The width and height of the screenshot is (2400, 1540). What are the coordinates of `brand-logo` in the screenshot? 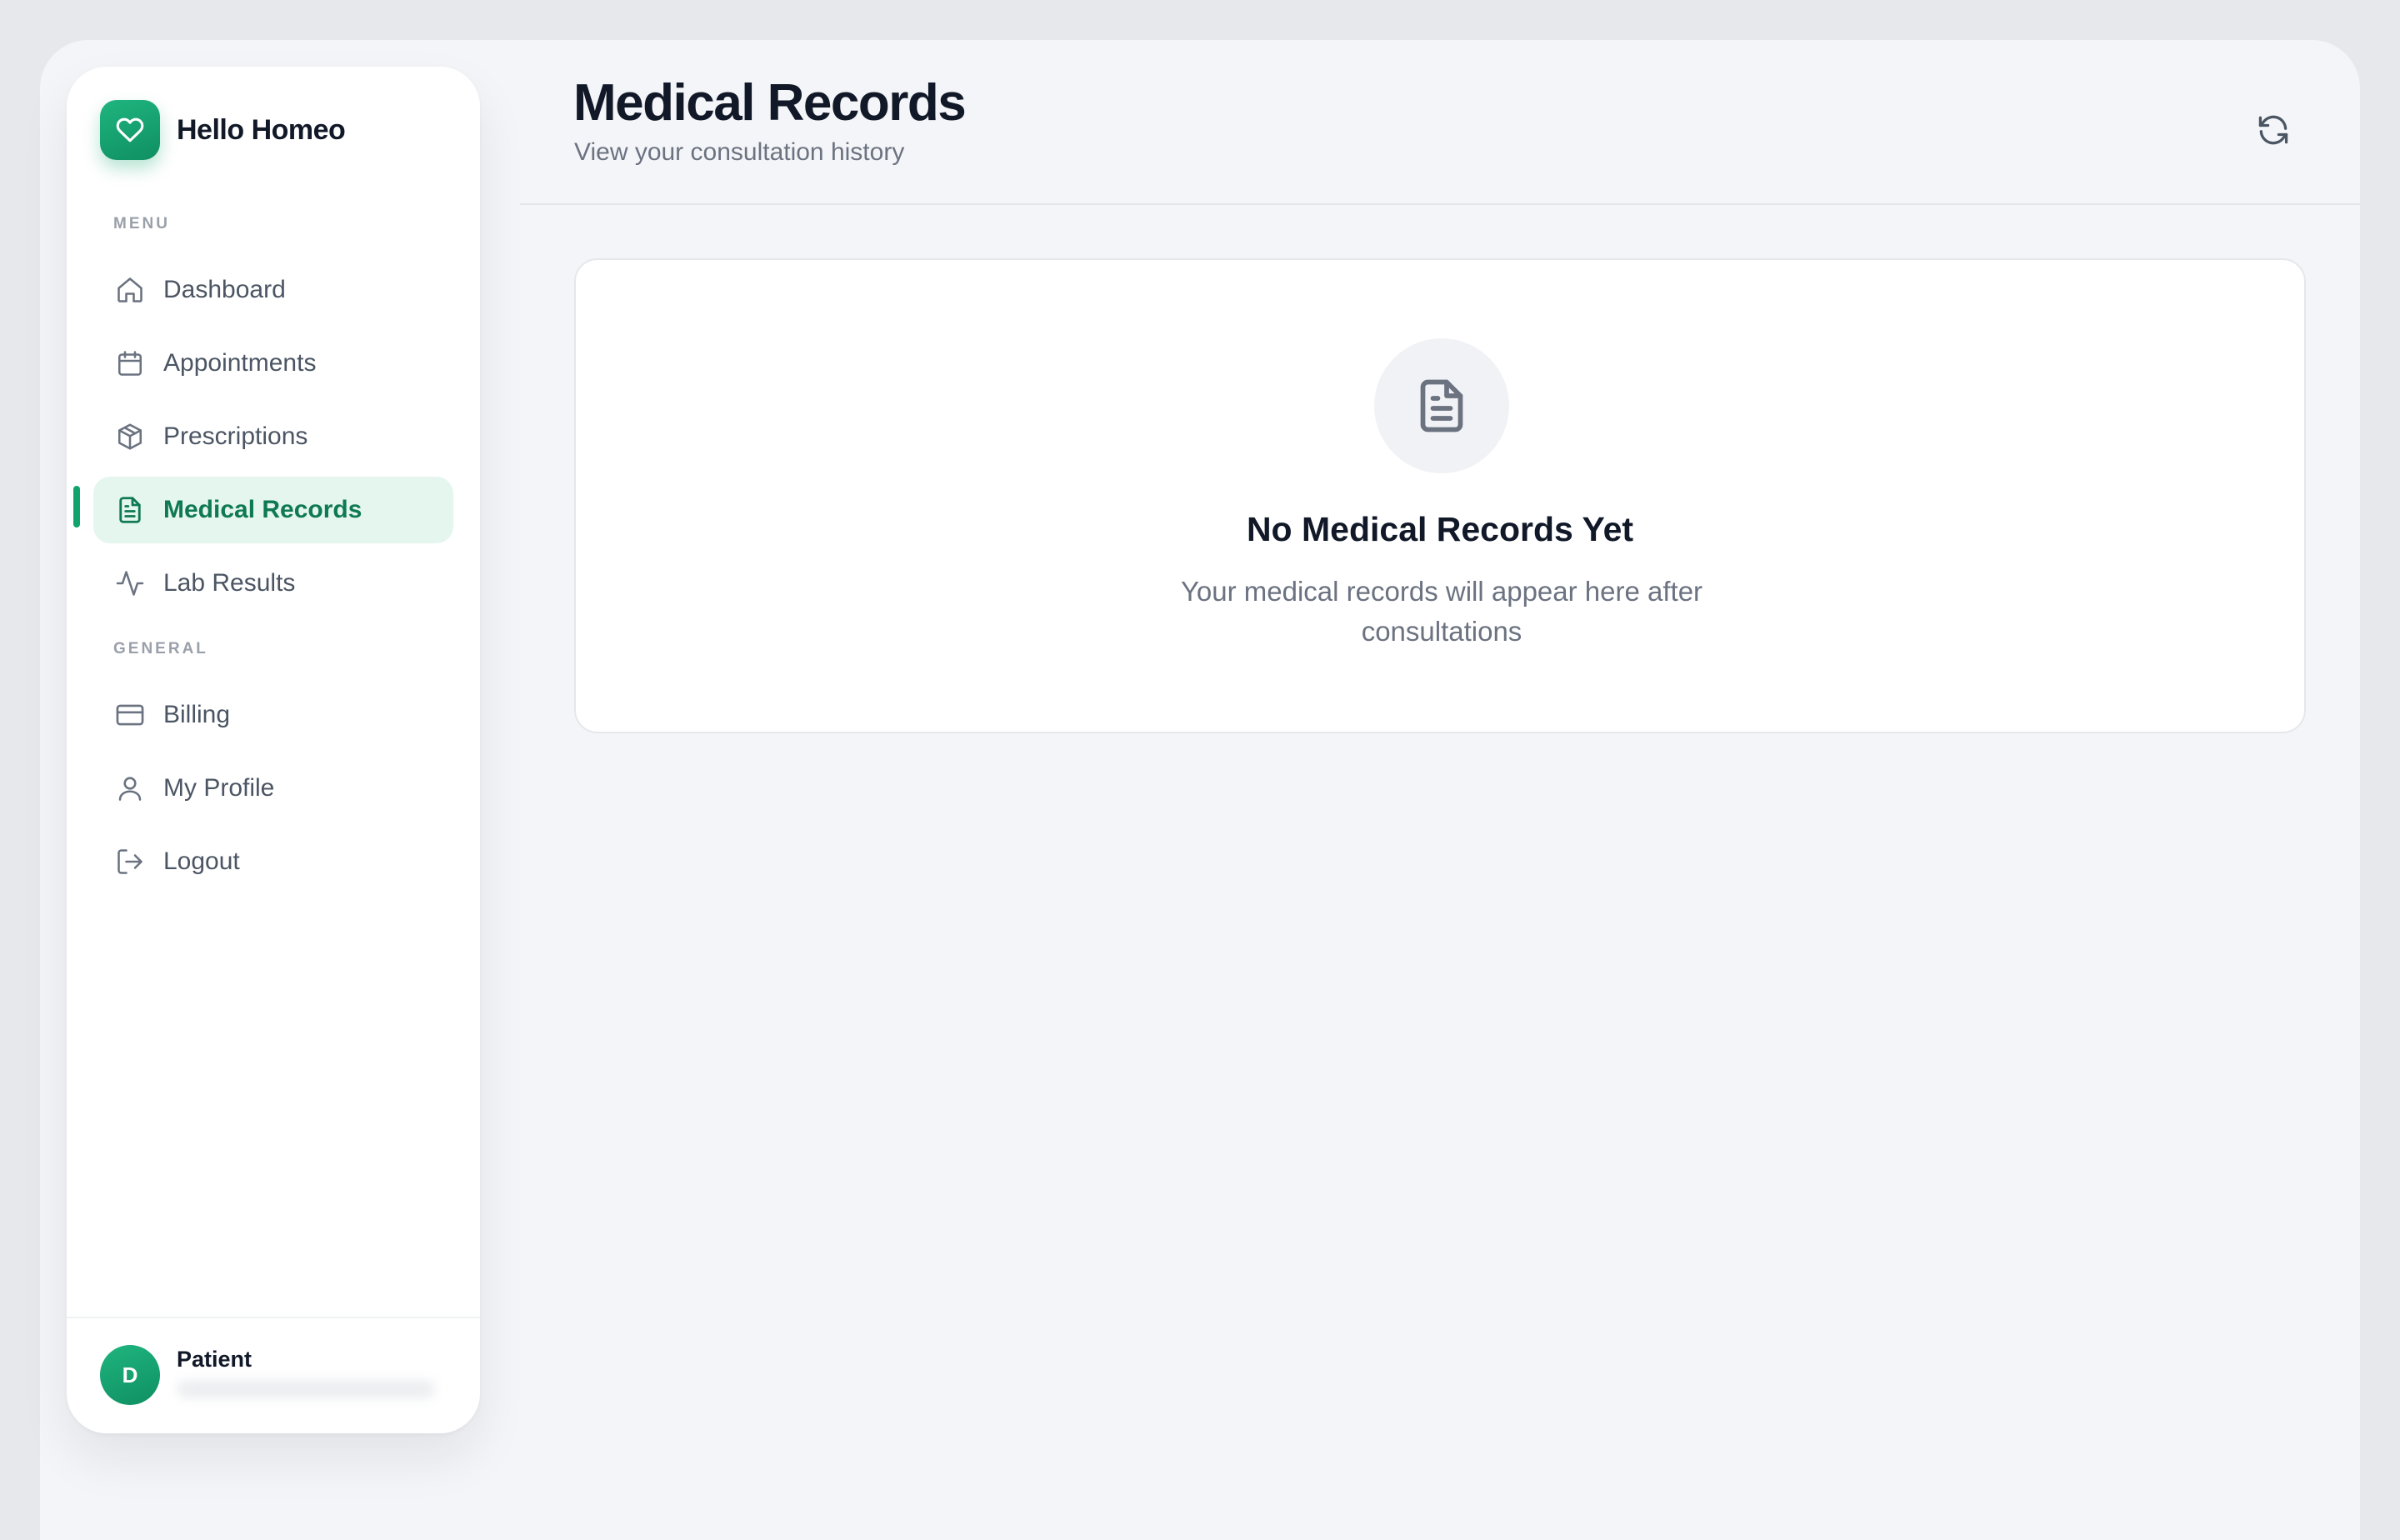 It's located at (130, 130).